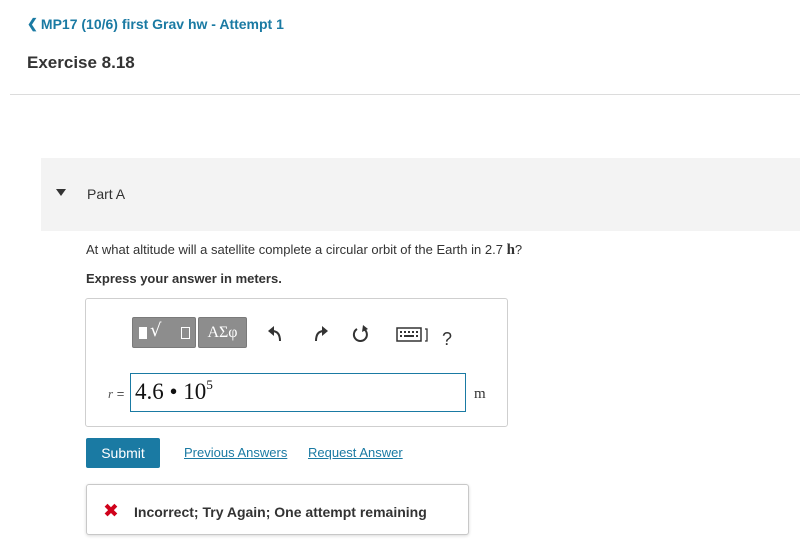 The height and width of the screenshot is (545, 800). Describe the element at coordinates (420, 194) in the screenshot. I see `part-header: Part A` at that location.